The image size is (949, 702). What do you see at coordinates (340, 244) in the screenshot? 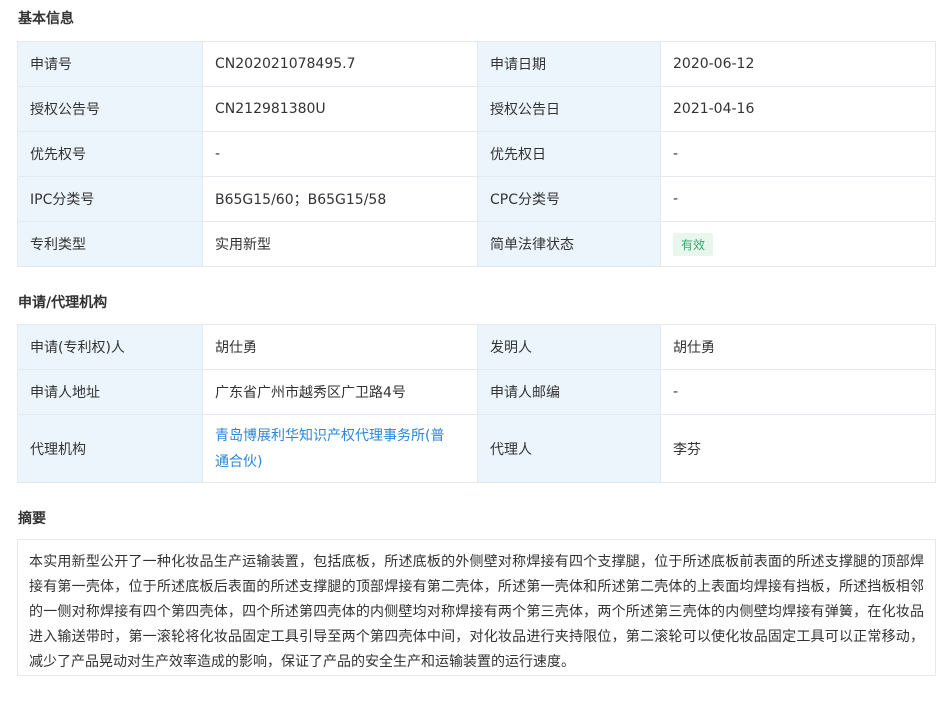
I see `patent-type-value: 实用新型` at bounding box center [340, 244].